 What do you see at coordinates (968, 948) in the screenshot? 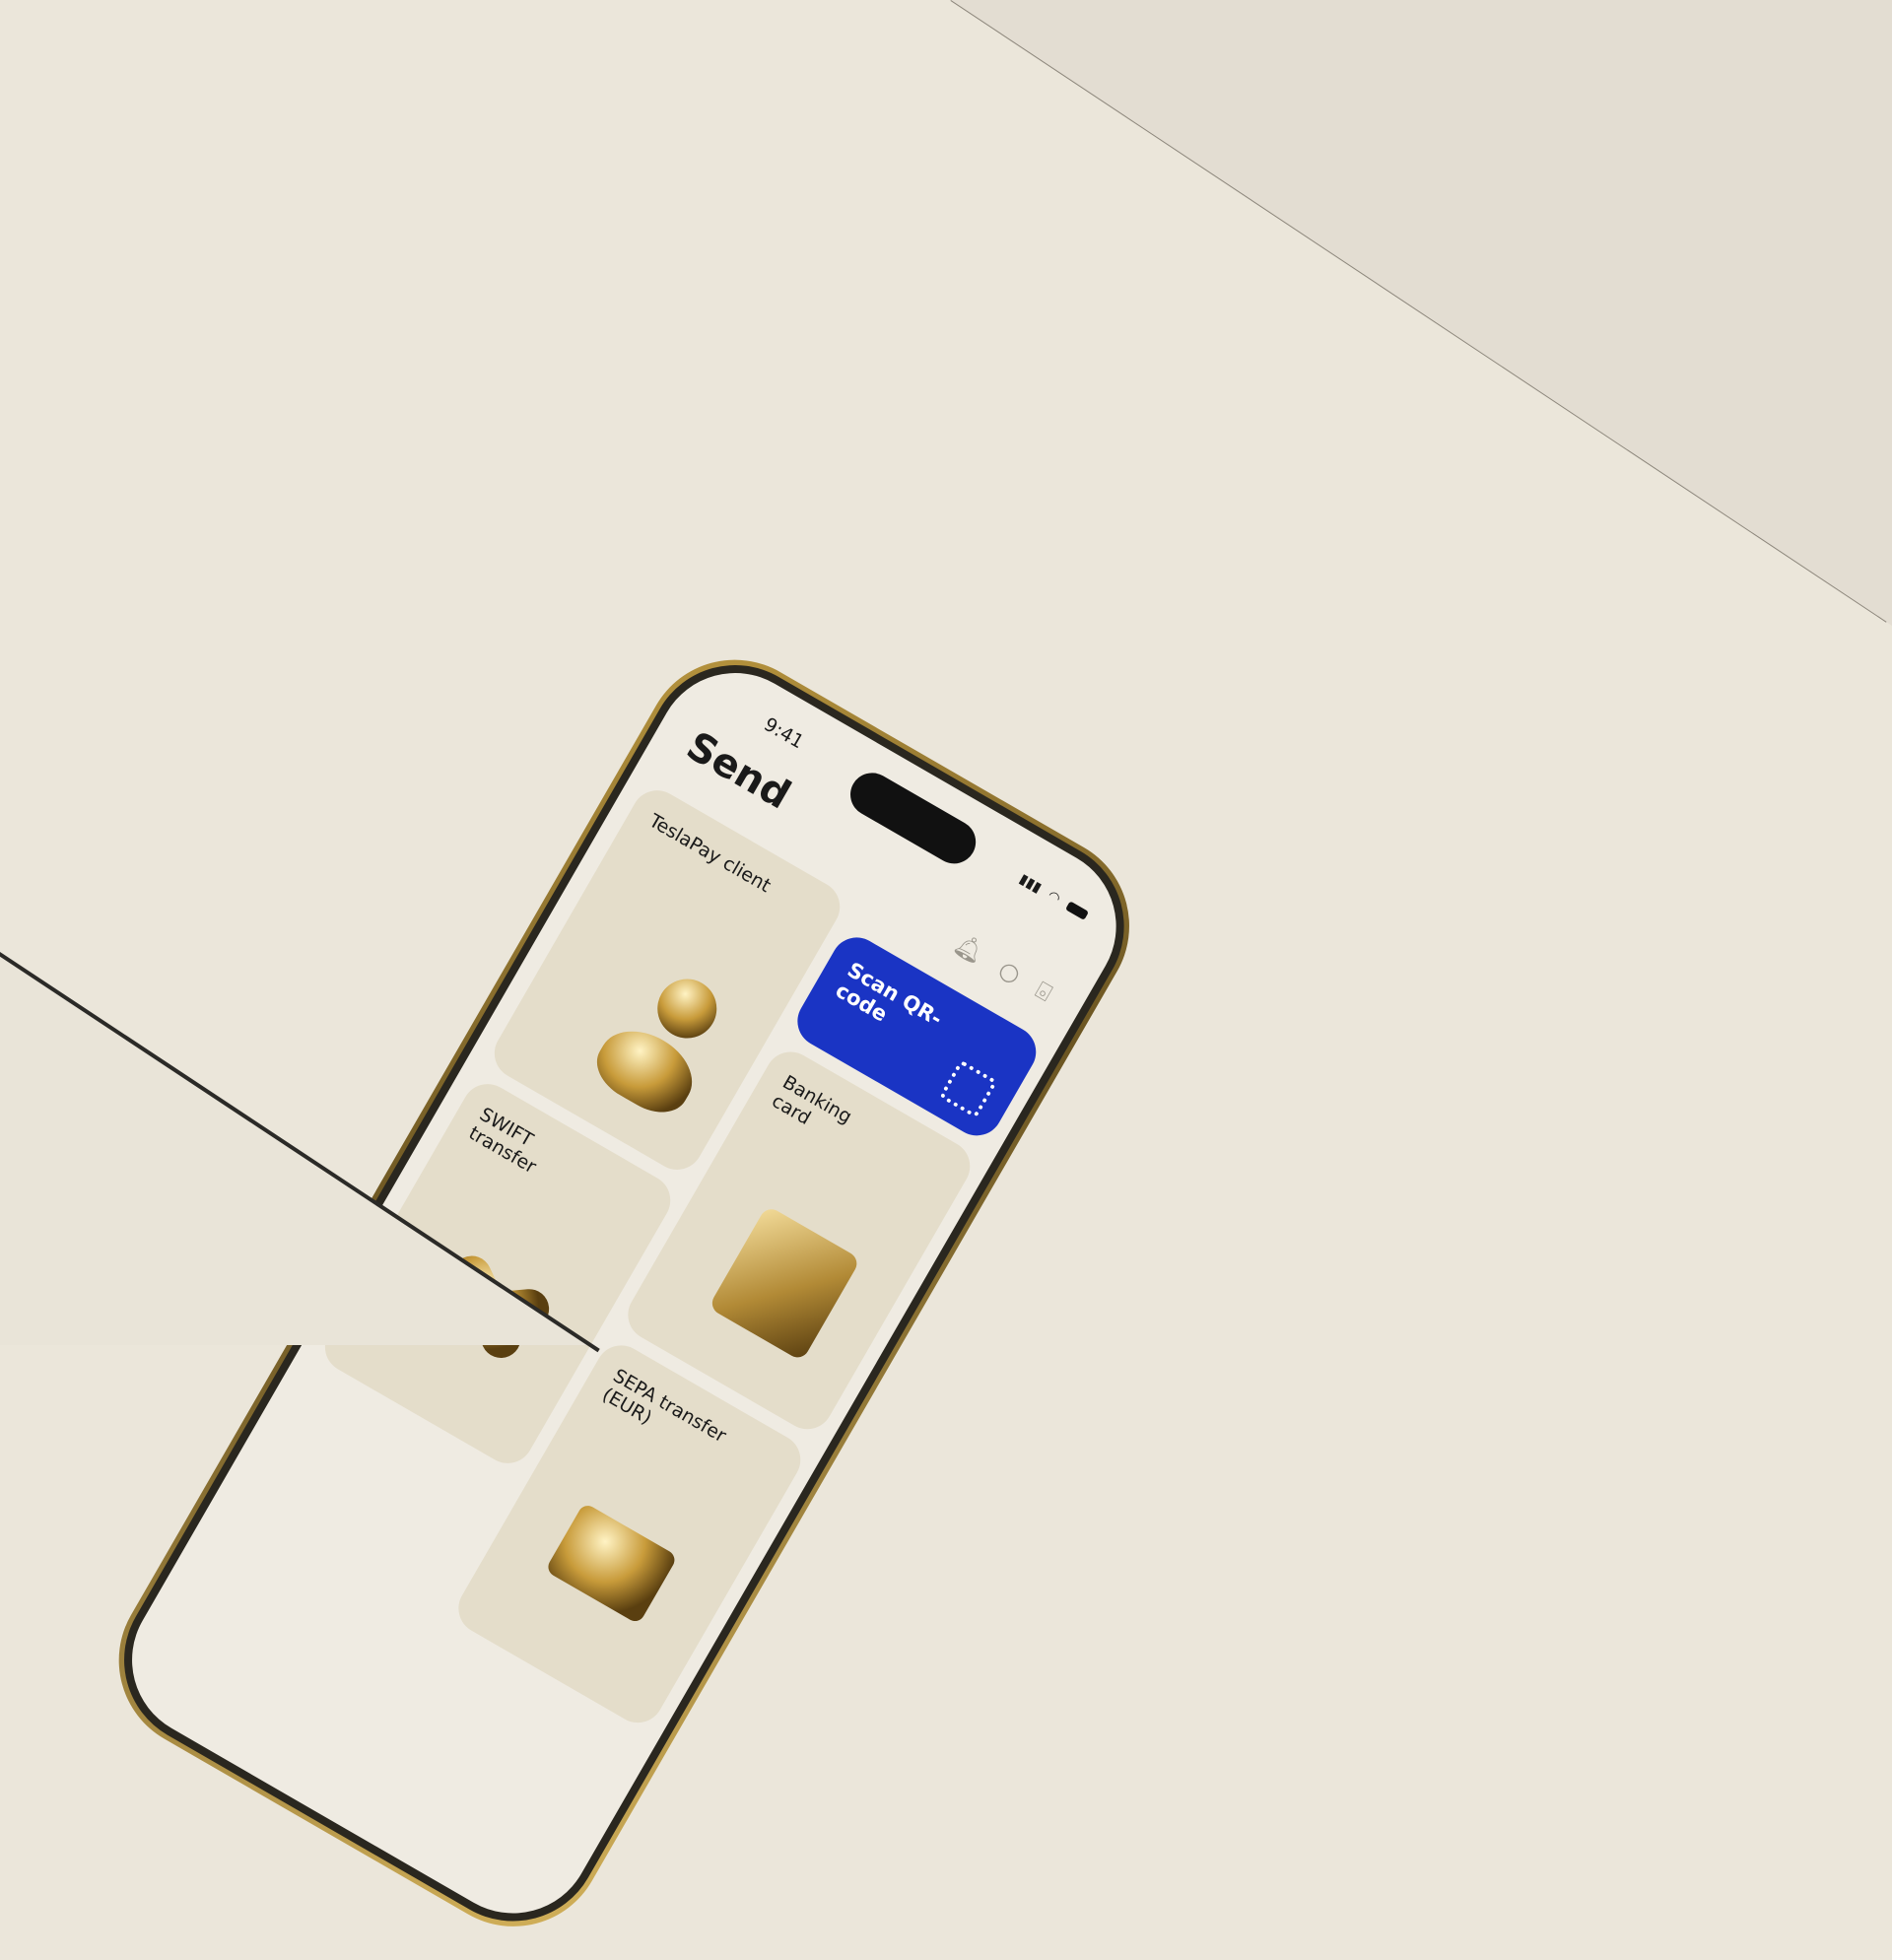
I see `bell-icon: 🔔︎` at bounding box center [968, 948].